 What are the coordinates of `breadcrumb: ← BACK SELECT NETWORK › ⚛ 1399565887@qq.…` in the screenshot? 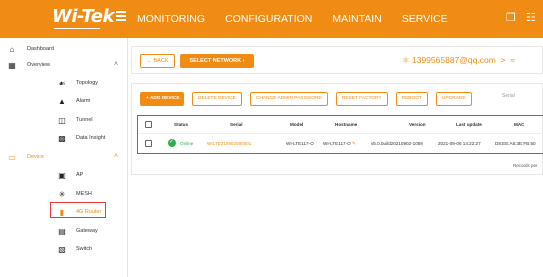 It's located at (337, 60).